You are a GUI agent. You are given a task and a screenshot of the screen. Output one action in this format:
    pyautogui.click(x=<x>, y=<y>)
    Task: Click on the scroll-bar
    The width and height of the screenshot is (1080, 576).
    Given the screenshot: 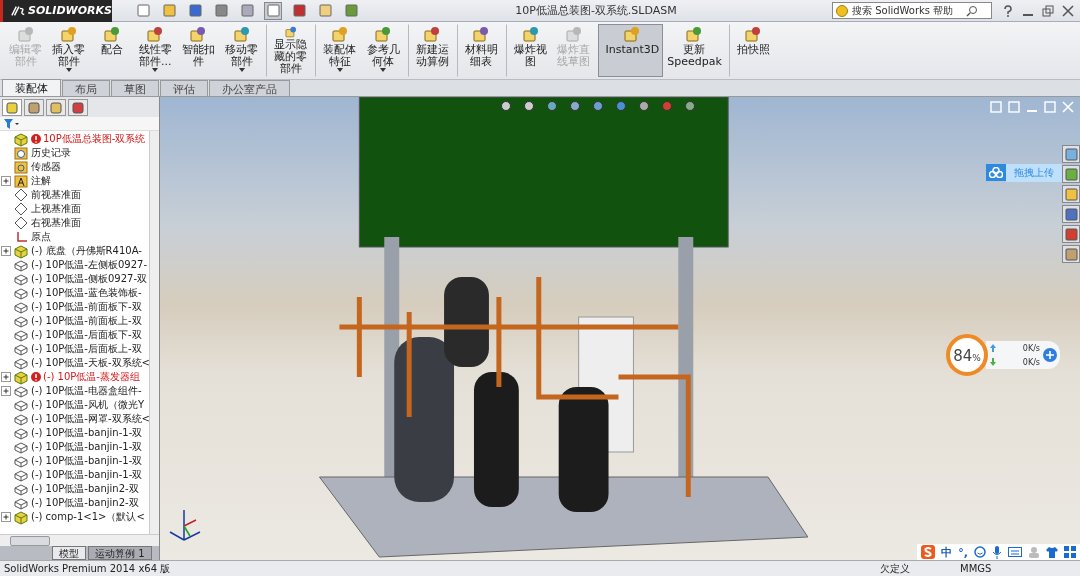 What is the action you would take?
    pyautogui.click(x=154, y=332)
    